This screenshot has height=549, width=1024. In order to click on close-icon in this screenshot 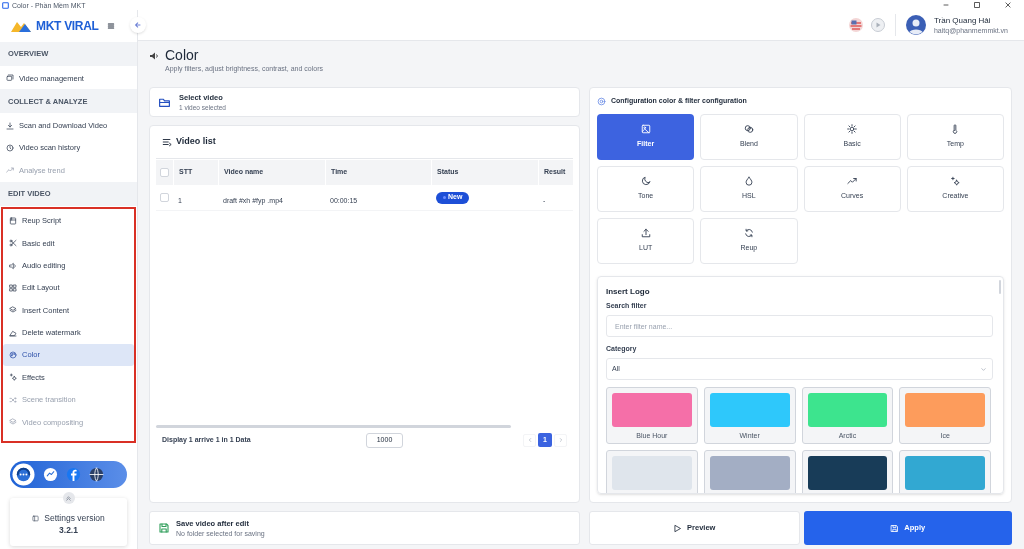, I will do `click(1008, 5)`.